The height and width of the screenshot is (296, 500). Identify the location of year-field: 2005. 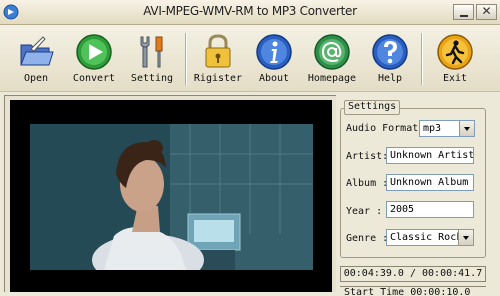
(430, 209).